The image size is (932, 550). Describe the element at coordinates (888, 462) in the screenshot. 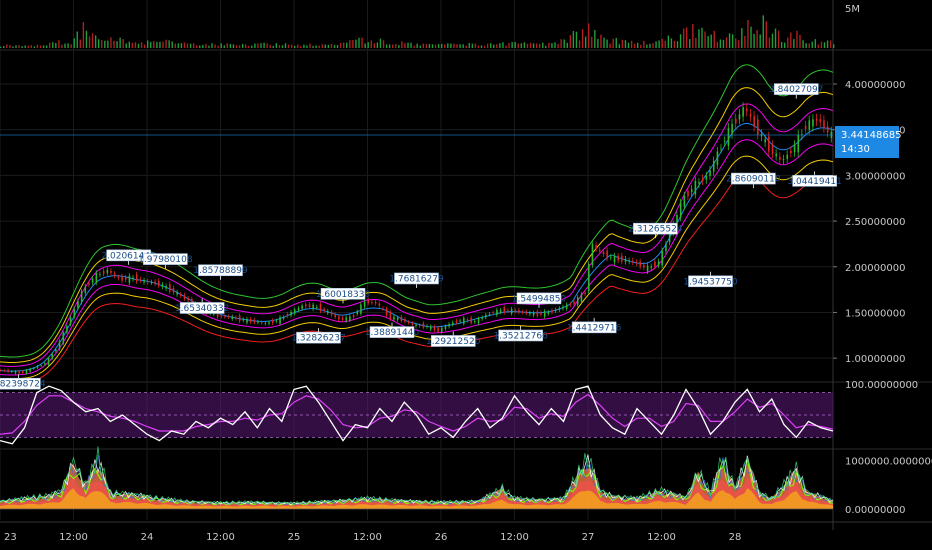

I see `indicator-tick-label: 1000000.00000000` at that location.